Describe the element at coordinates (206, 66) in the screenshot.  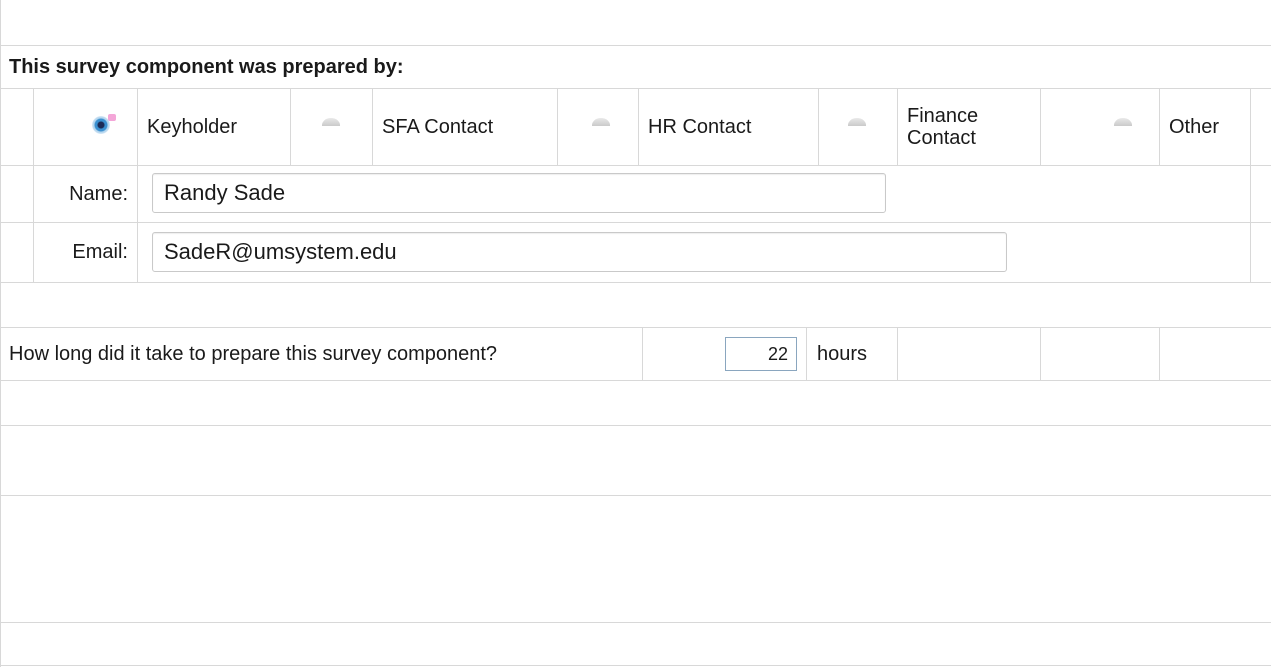
I see `section-title: This survey component was prepared by:` at that location.